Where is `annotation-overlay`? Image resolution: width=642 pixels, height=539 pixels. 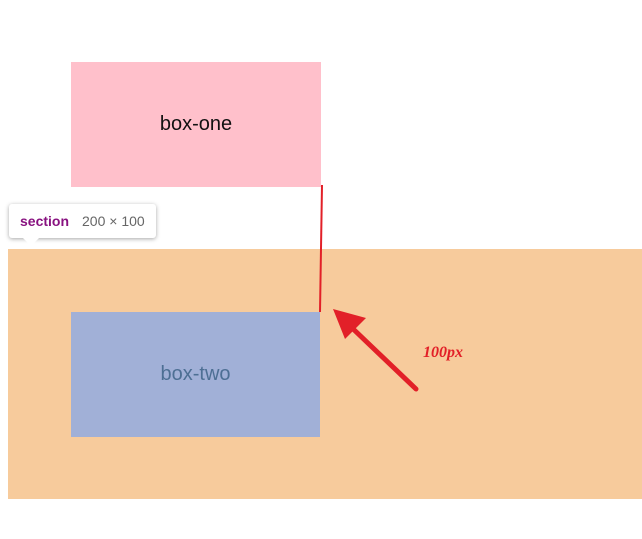
annotation-overlay is located at coordinates (369, 288).